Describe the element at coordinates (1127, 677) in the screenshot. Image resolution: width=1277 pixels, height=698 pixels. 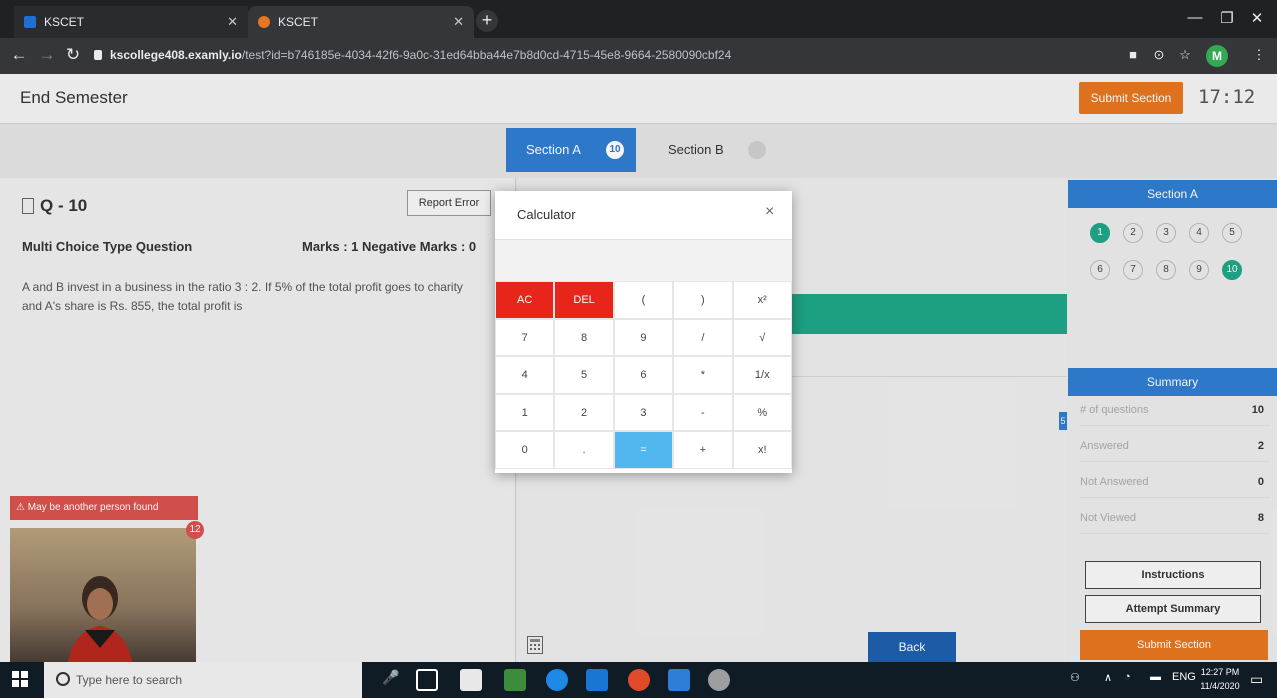
I see `wifi-icon: ◔` at that location.